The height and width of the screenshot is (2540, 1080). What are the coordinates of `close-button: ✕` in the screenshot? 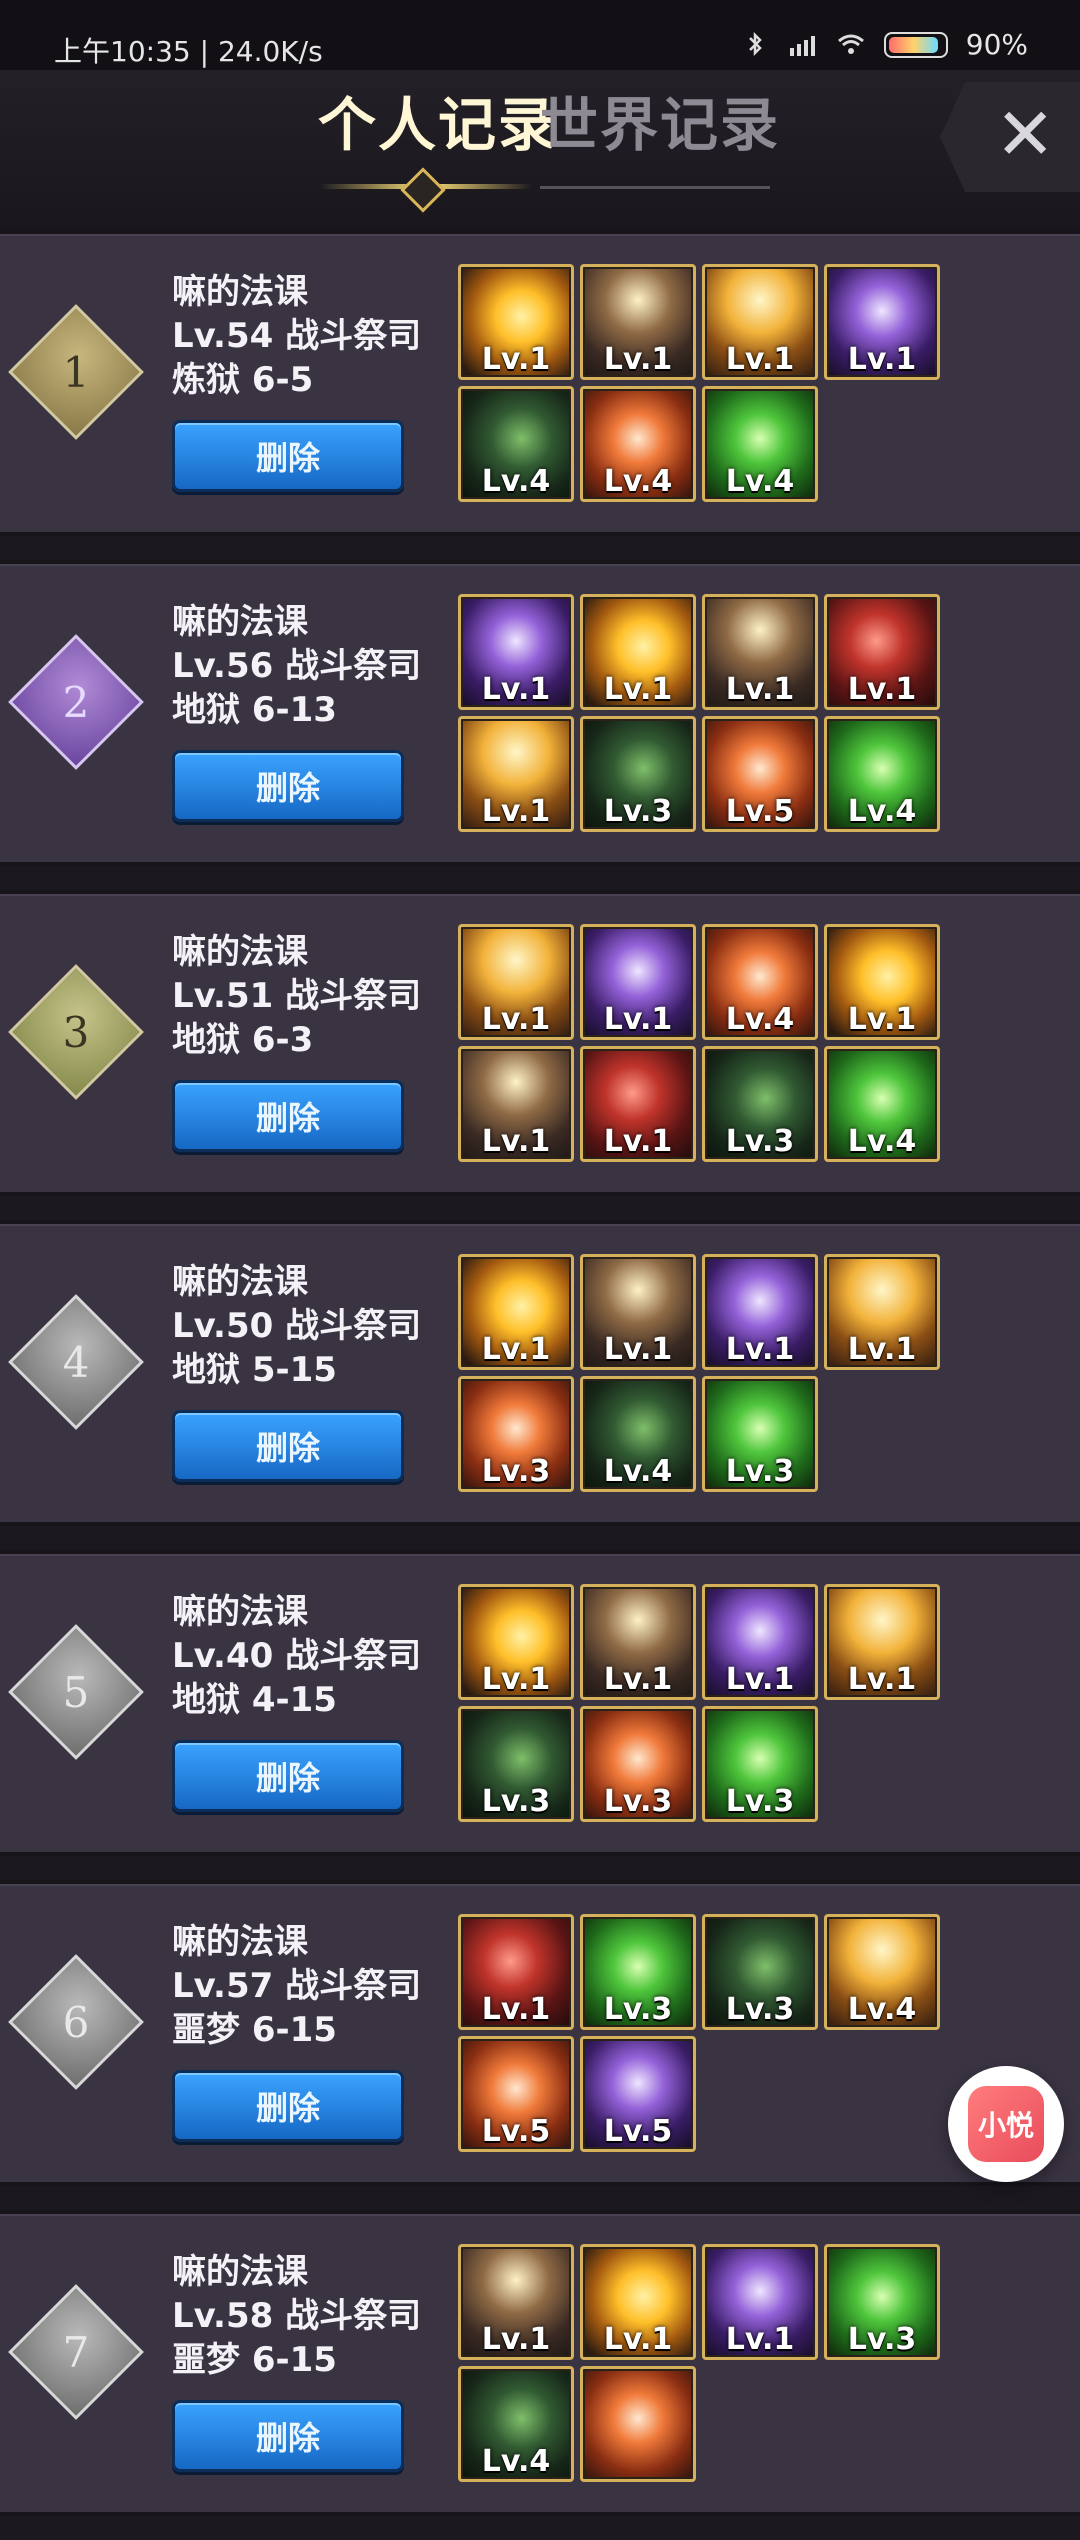 It's located at (1010, 137).